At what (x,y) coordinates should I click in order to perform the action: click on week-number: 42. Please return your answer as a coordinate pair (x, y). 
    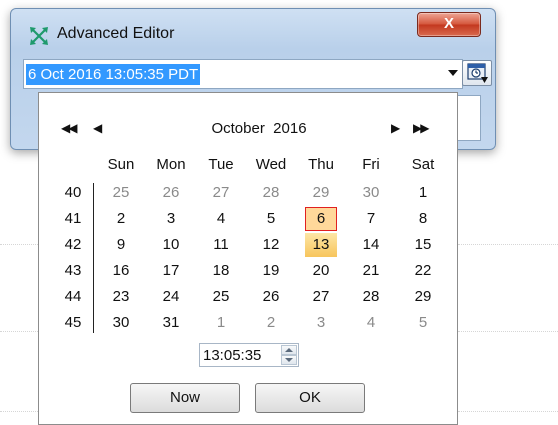
    Looking at the image, I should click on (73, 244).